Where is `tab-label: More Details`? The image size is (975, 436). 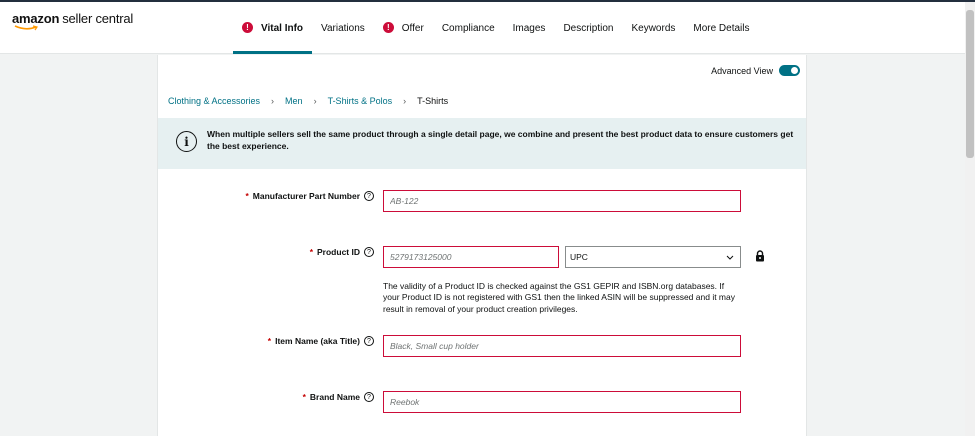
tab-label: More Details is located at coordinates (721, 28).